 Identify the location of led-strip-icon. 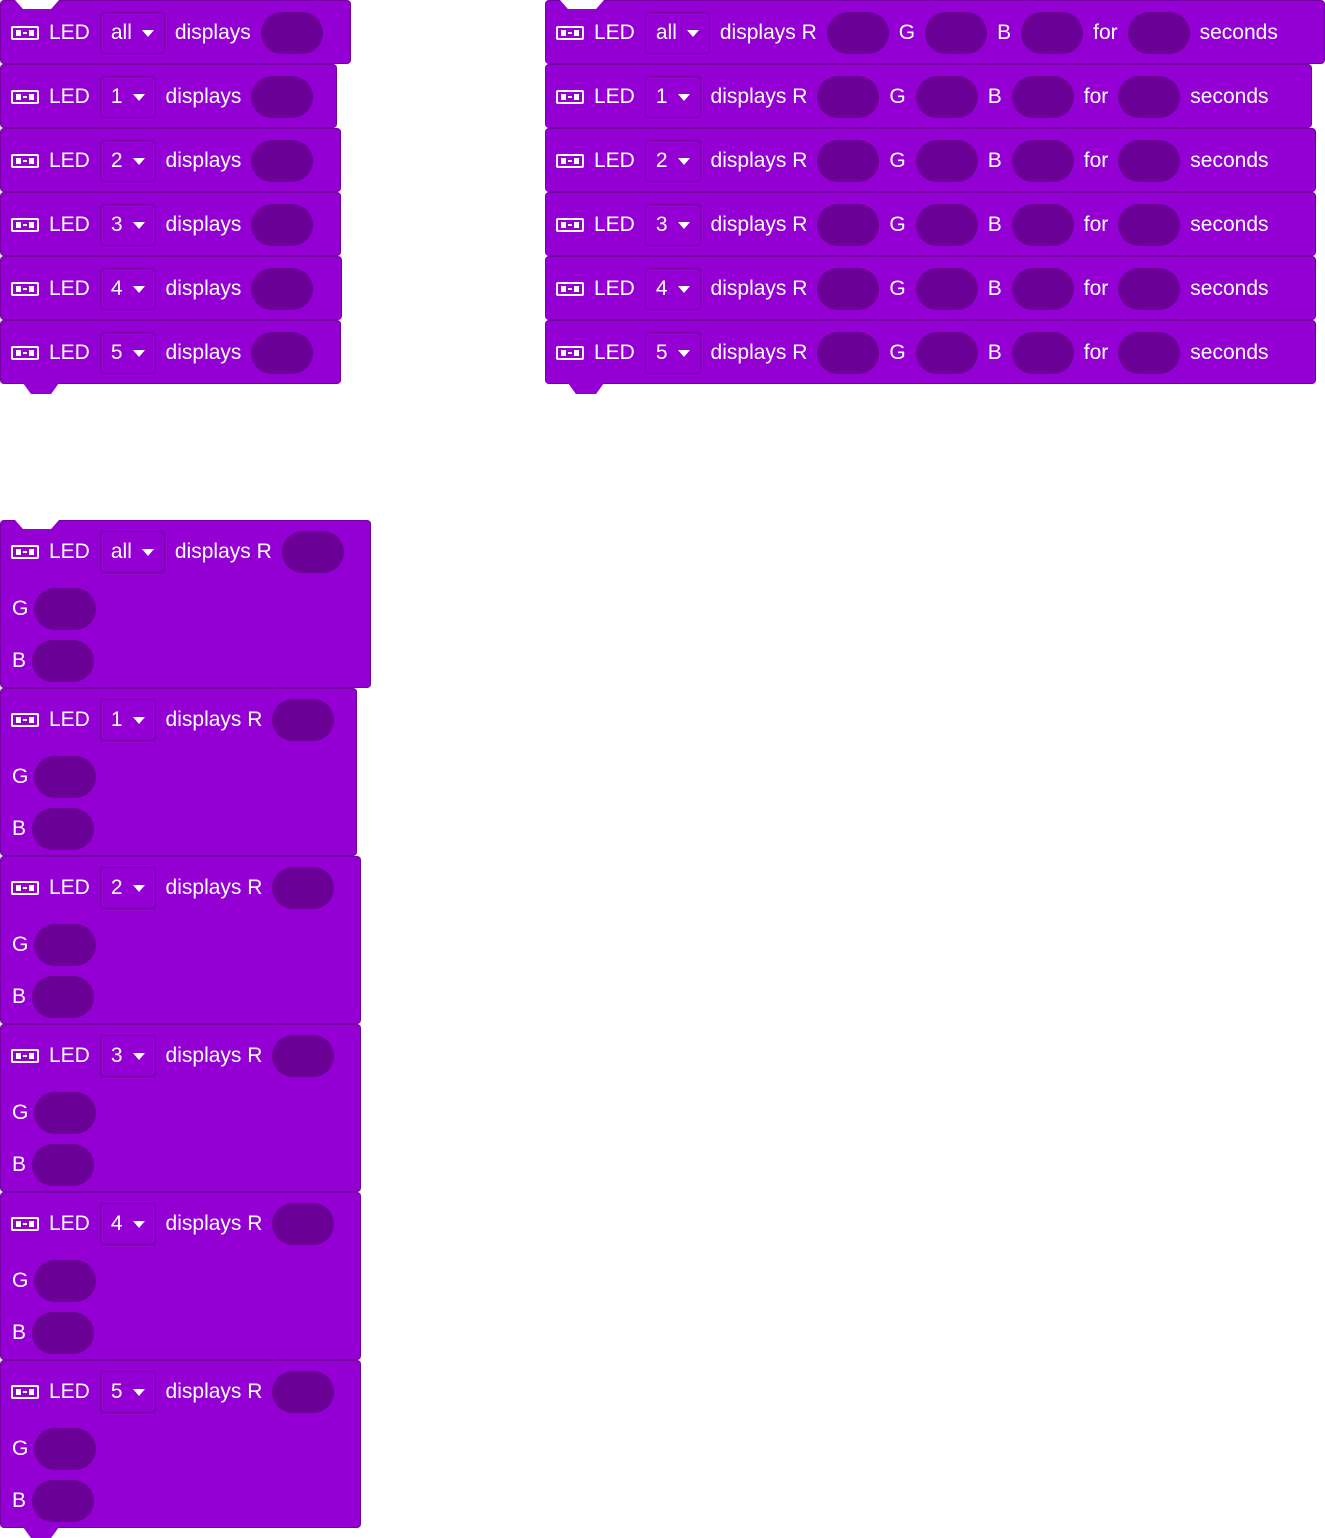
(25, 1392).